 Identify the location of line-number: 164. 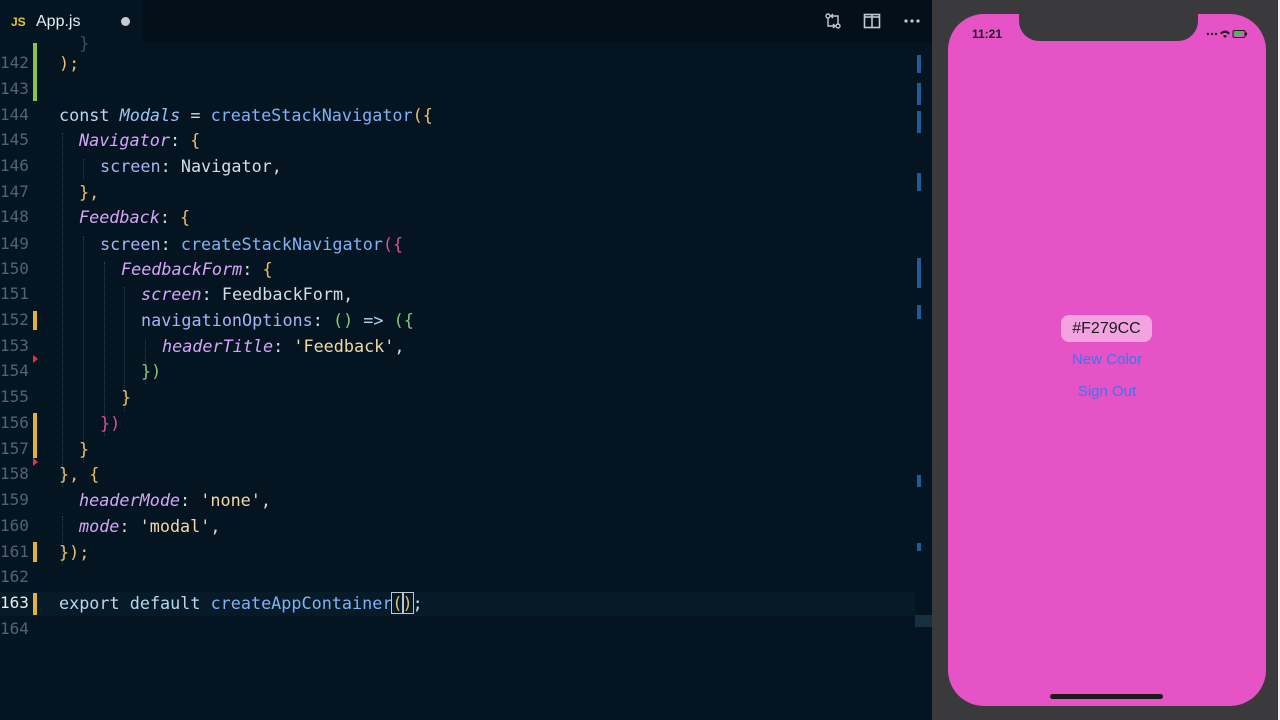
(14, 628).